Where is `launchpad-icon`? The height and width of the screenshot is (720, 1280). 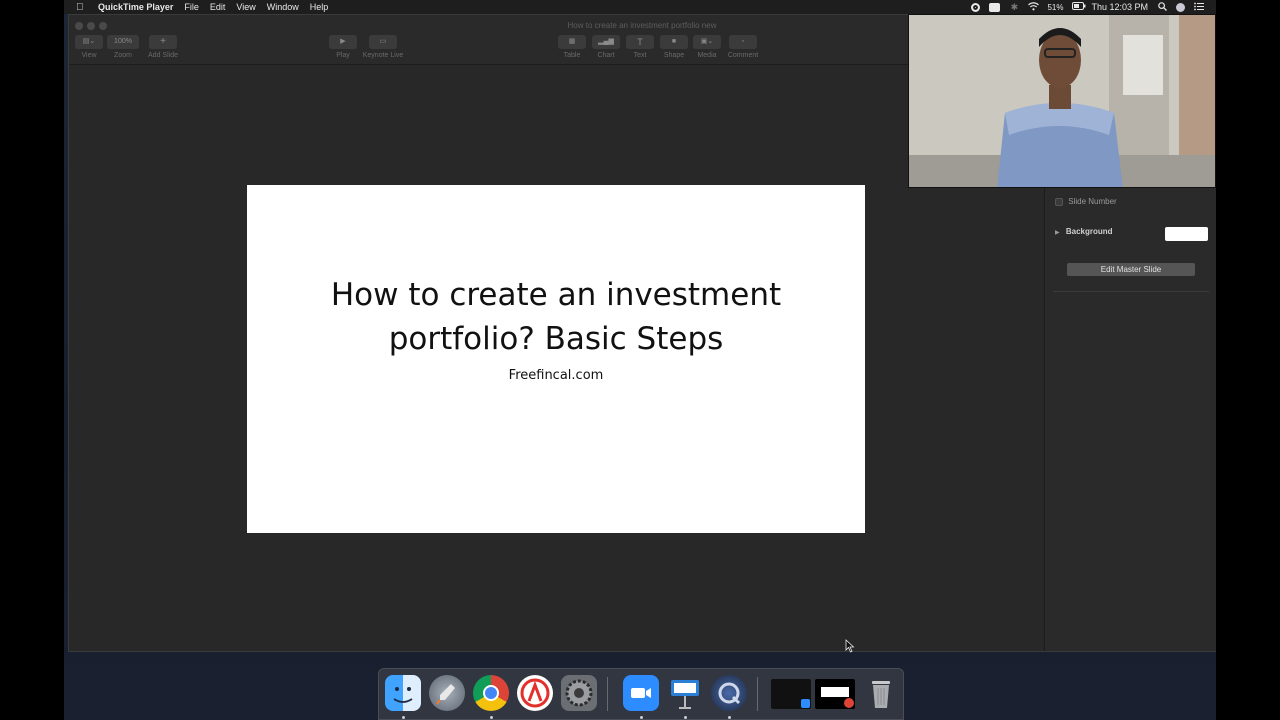 launchpad-icon is located at coordinates (447, 693).